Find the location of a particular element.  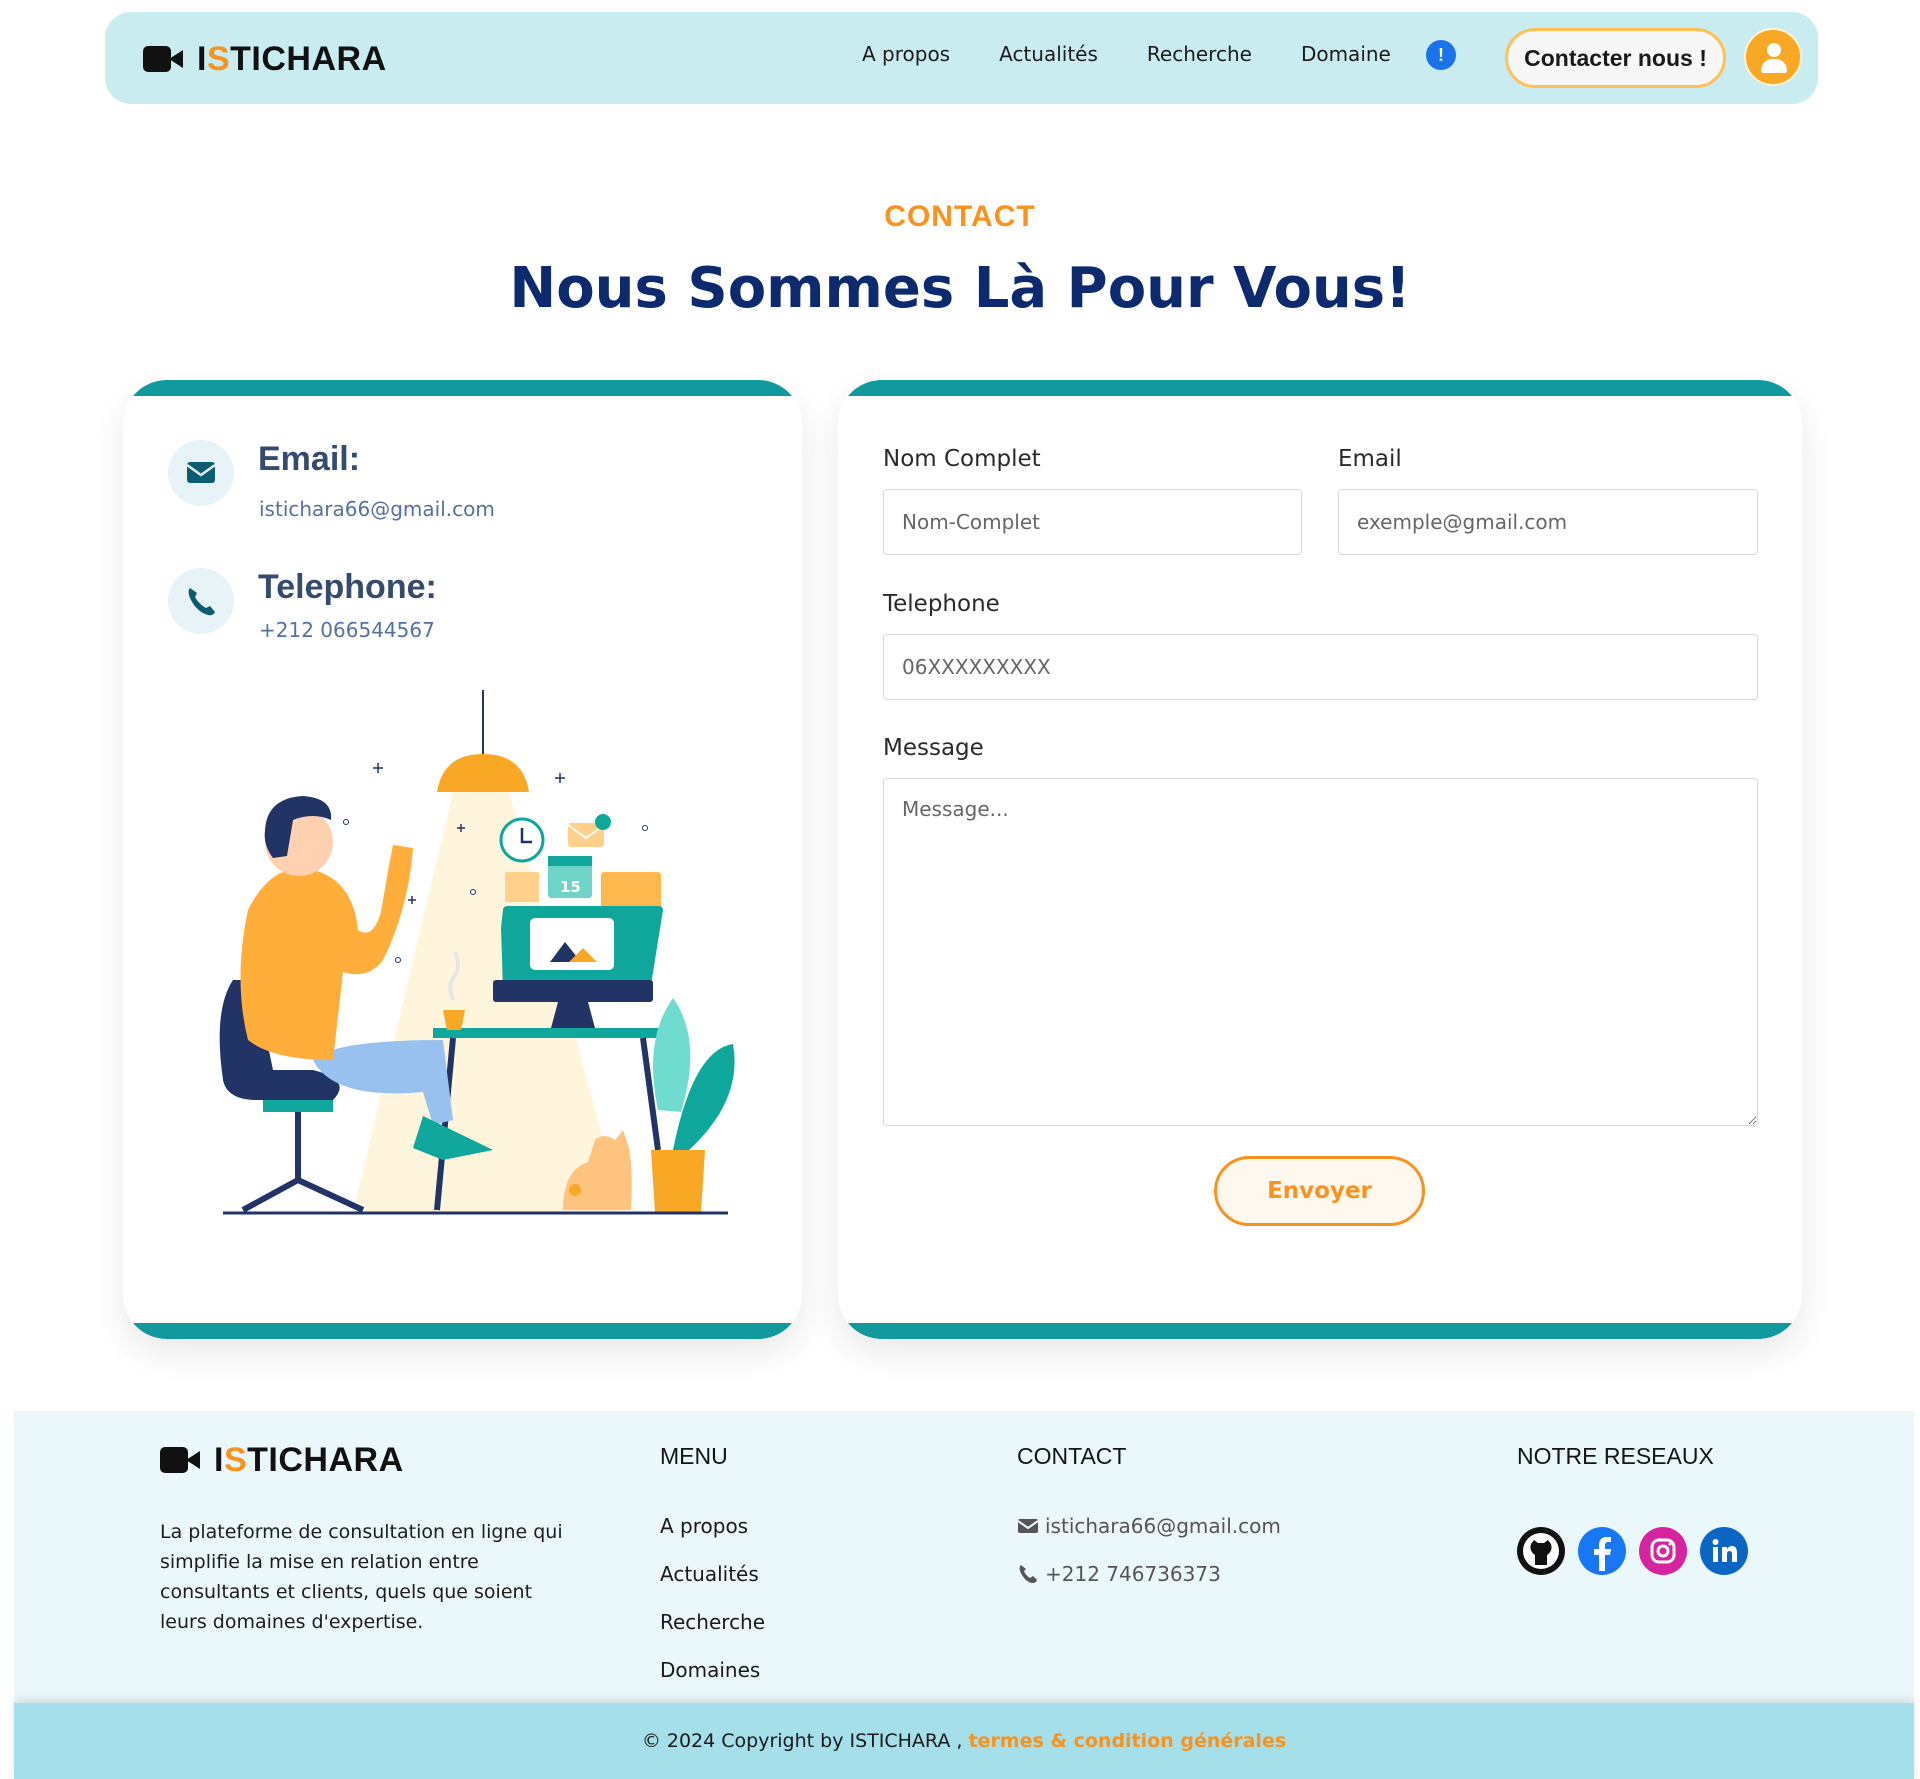

page-title: Nous Sommes Là Pour Vous! is located at coordinates (960, 288).